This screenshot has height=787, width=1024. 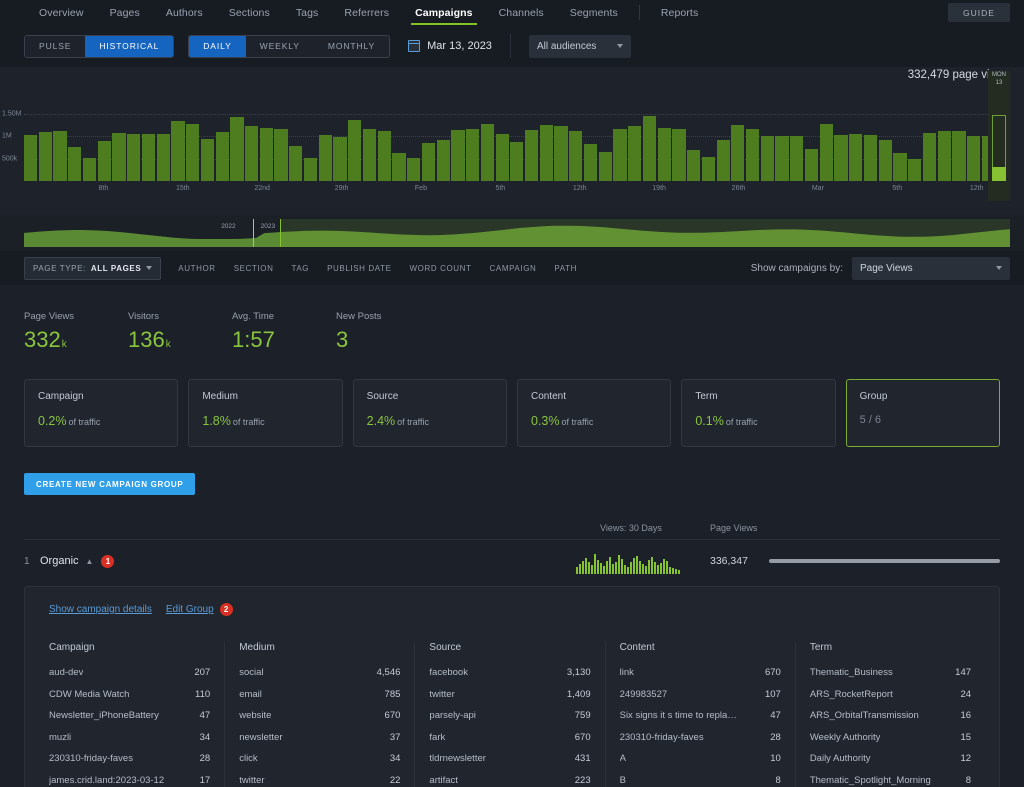 What do you see at coordinates (93, 268) in the screenshot?
I see `page-type-filter: PAGE TYPE: ALL PAGES` at bounding box center [93, 268].